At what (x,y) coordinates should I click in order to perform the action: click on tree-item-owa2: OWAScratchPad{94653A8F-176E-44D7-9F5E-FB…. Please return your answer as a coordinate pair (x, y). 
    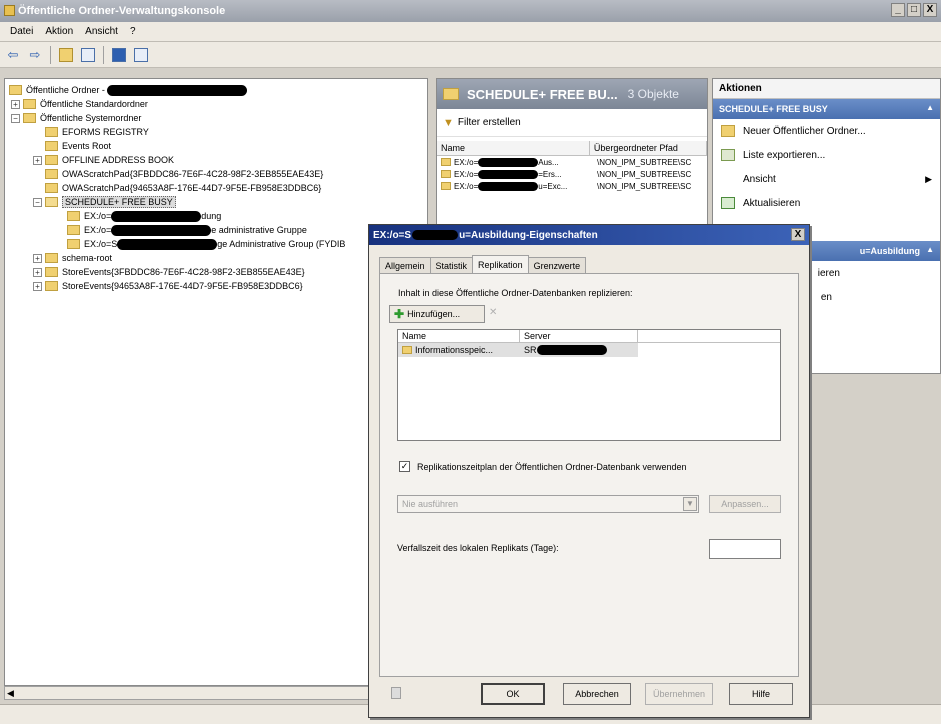
    Looking at the image, I should click on (183, 188).